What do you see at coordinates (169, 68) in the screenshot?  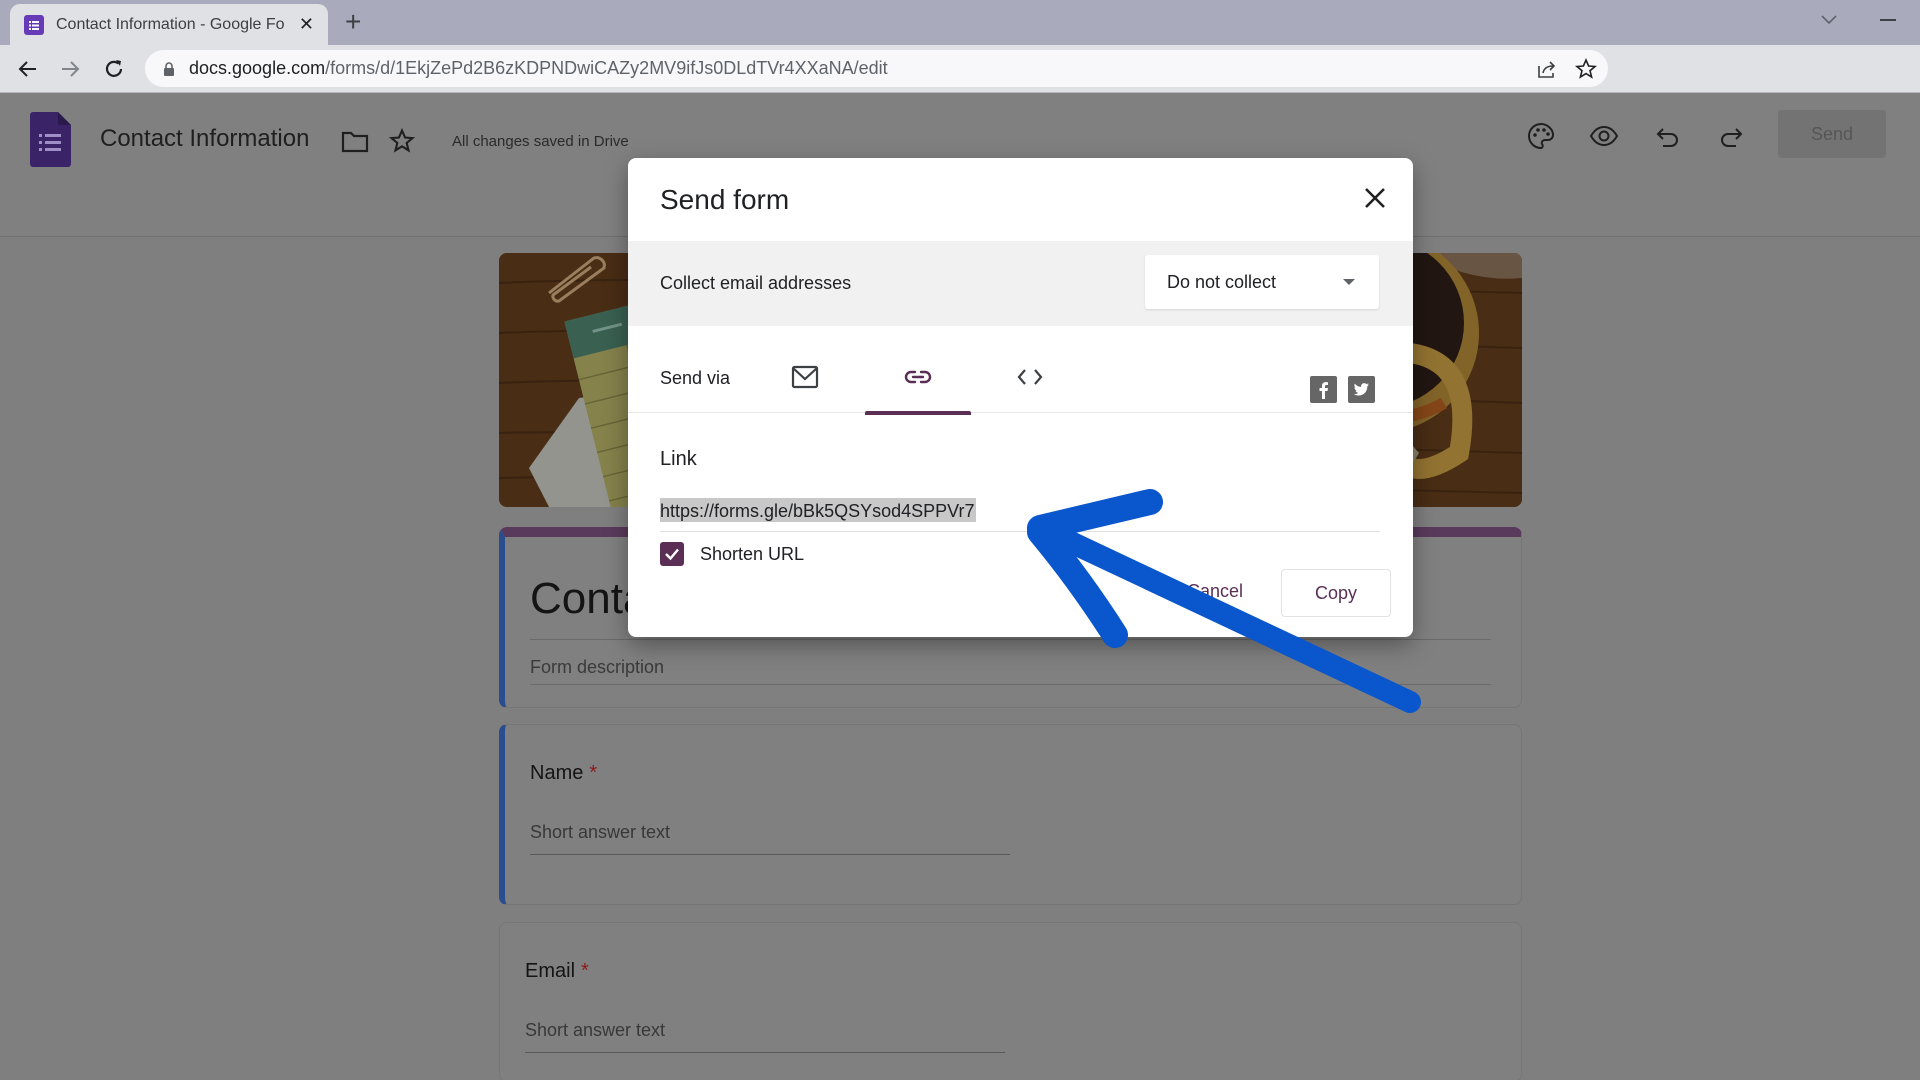 I see `lock-icon` at bounding box center [169, 68].